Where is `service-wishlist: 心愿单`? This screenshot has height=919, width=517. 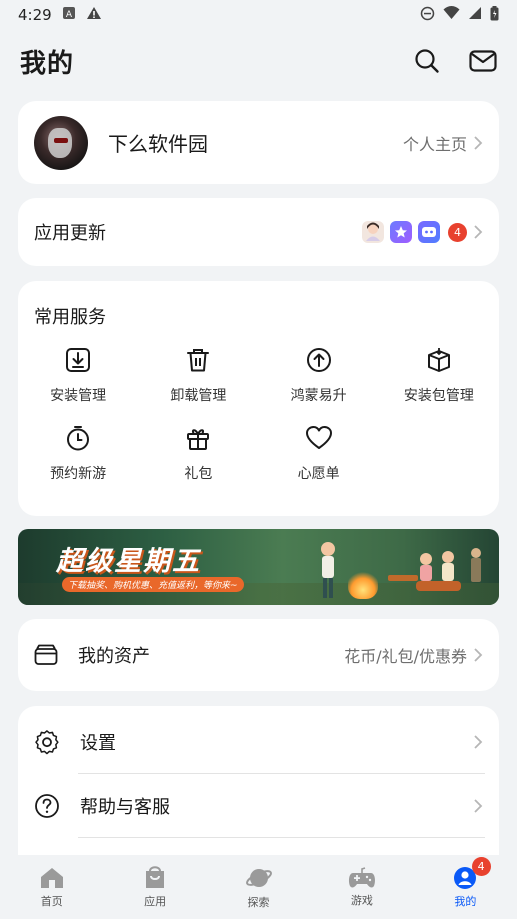 service-wishlist: 心愿单 is located at coordinates (319, 454).